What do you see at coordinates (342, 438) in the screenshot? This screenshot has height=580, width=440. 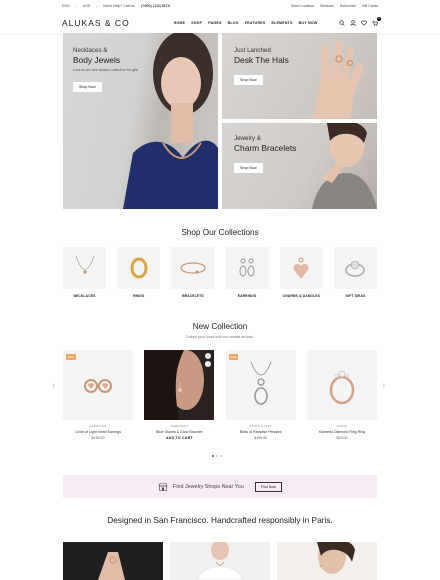 I see `product-price: $29.00` at bounding box center [342, 438].